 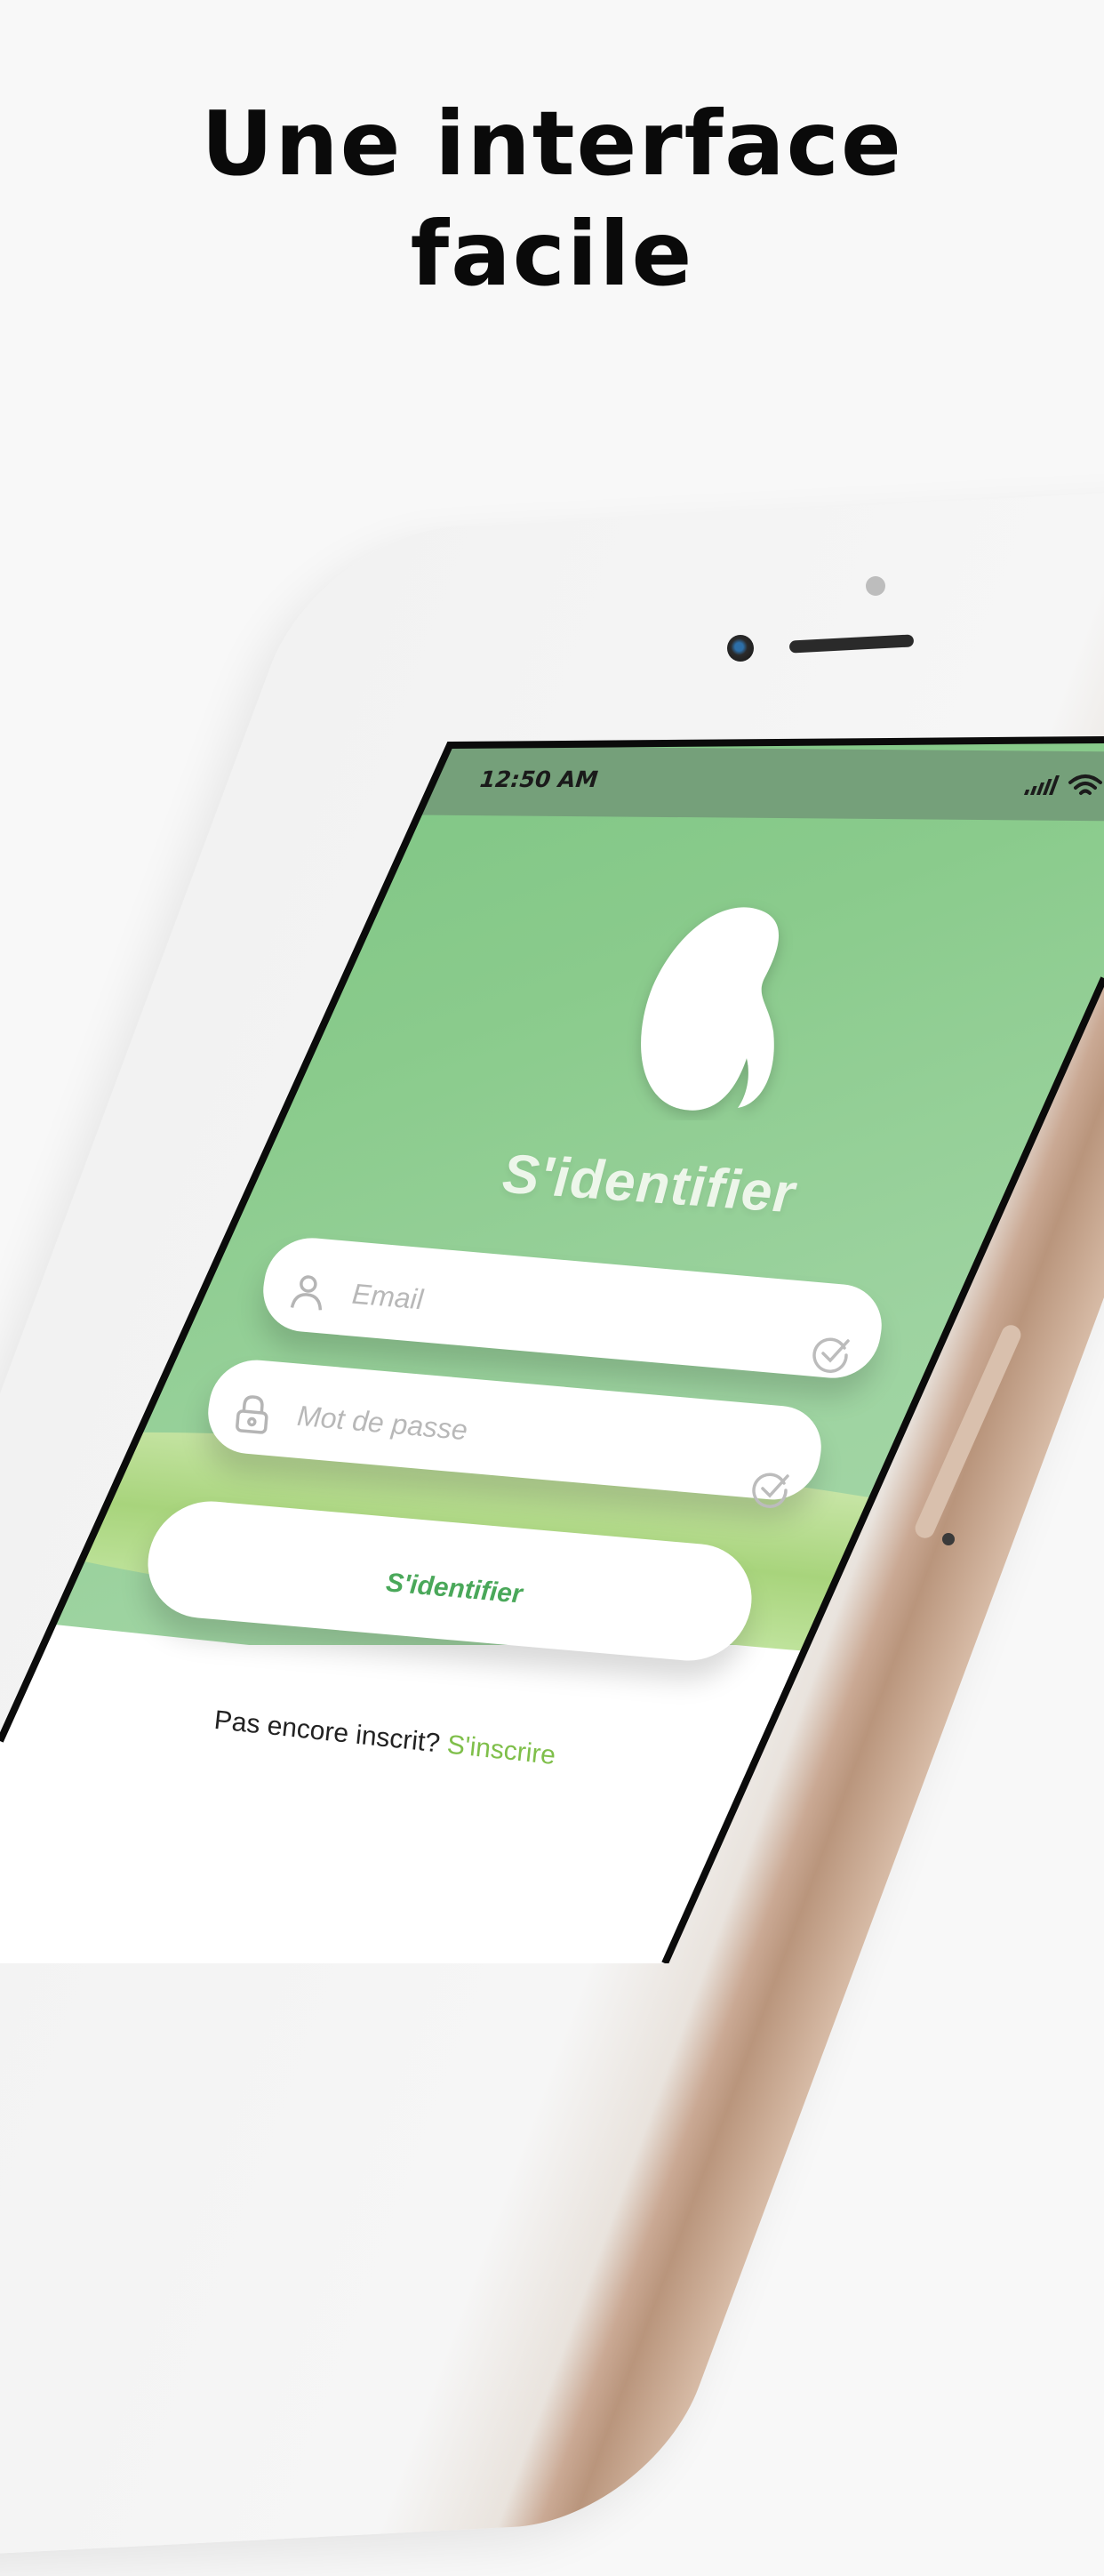 What do you see at coordinates (710, 1009) in the screenshot?
I see `kidney-logo-icon` at bounding box center [710, 1009].